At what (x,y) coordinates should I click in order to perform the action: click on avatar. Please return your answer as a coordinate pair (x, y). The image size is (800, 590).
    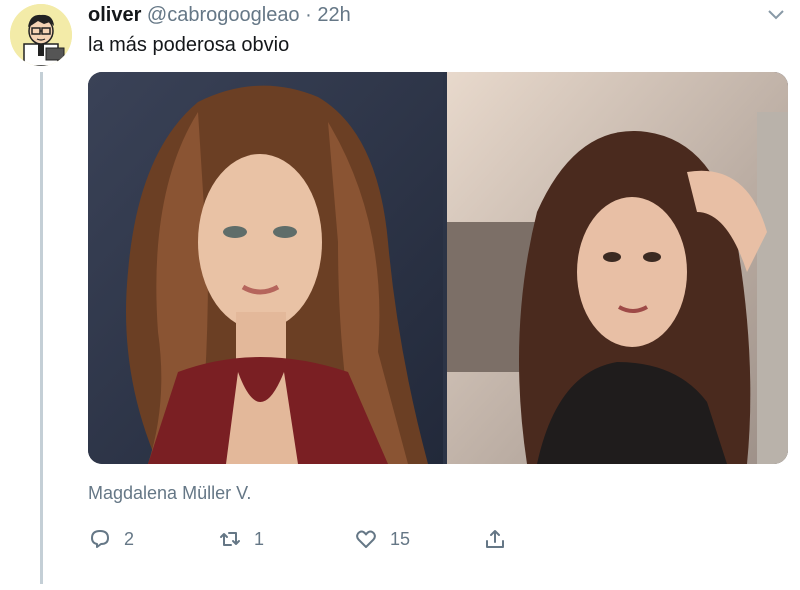
    Looking at the image, I should click on (41, 35).